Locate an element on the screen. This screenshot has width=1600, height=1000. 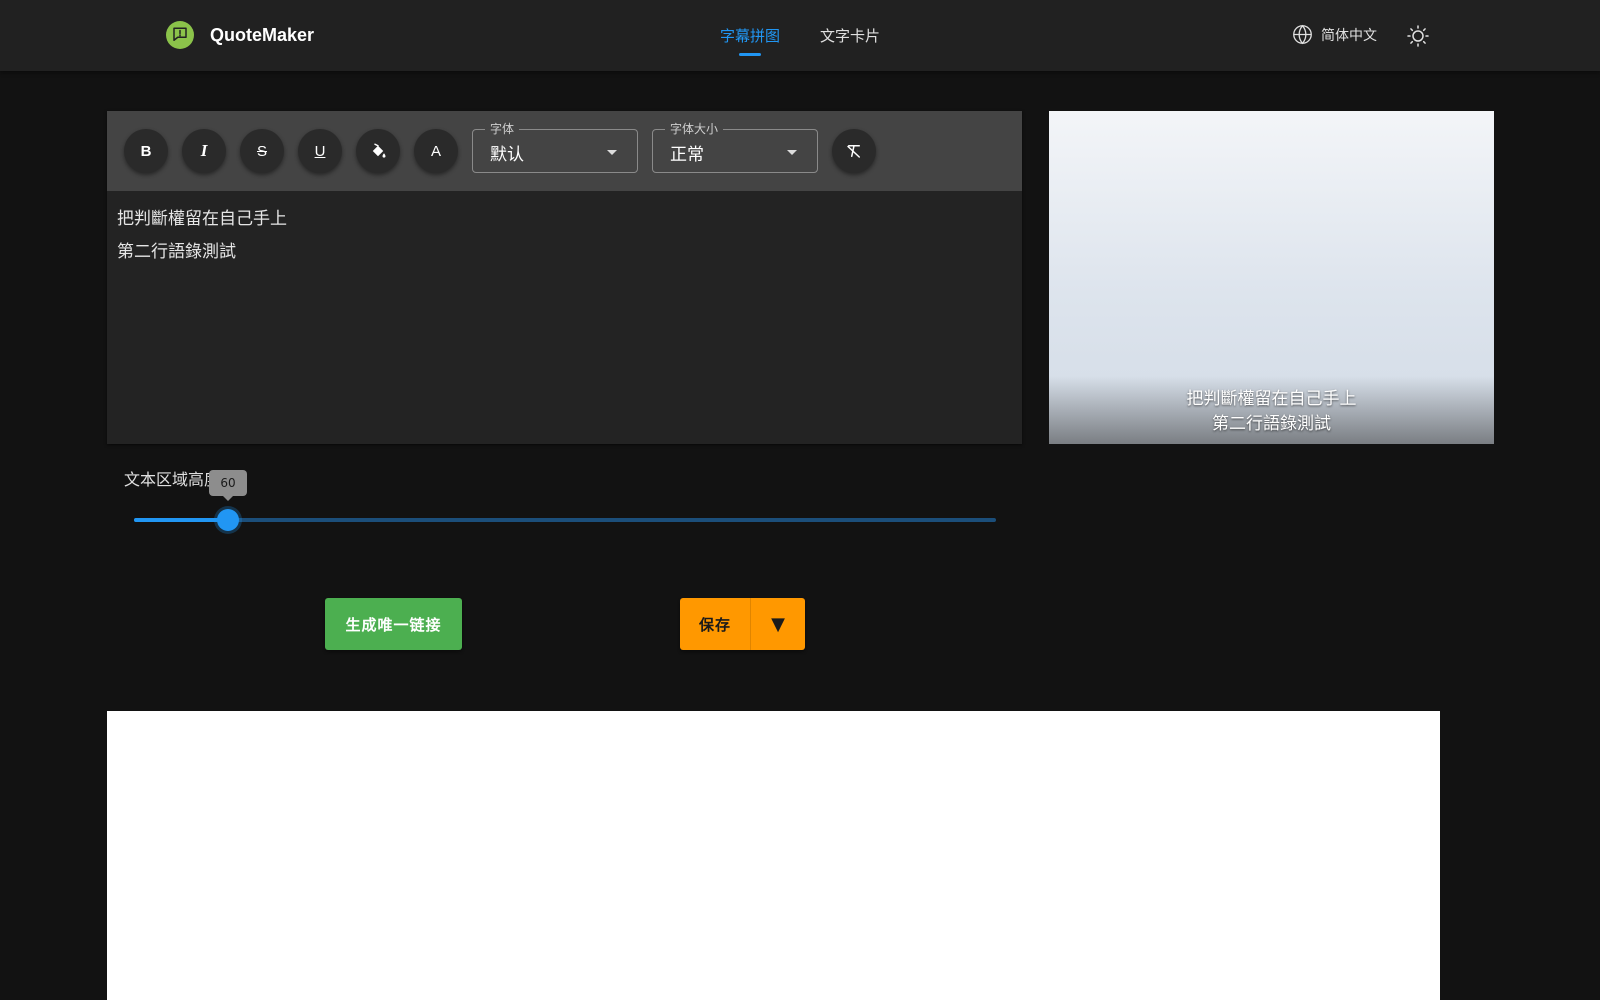
editor-toolbar: B I S U A 字体 默认 字体大小 正常 is located at coordinates (564, 151).